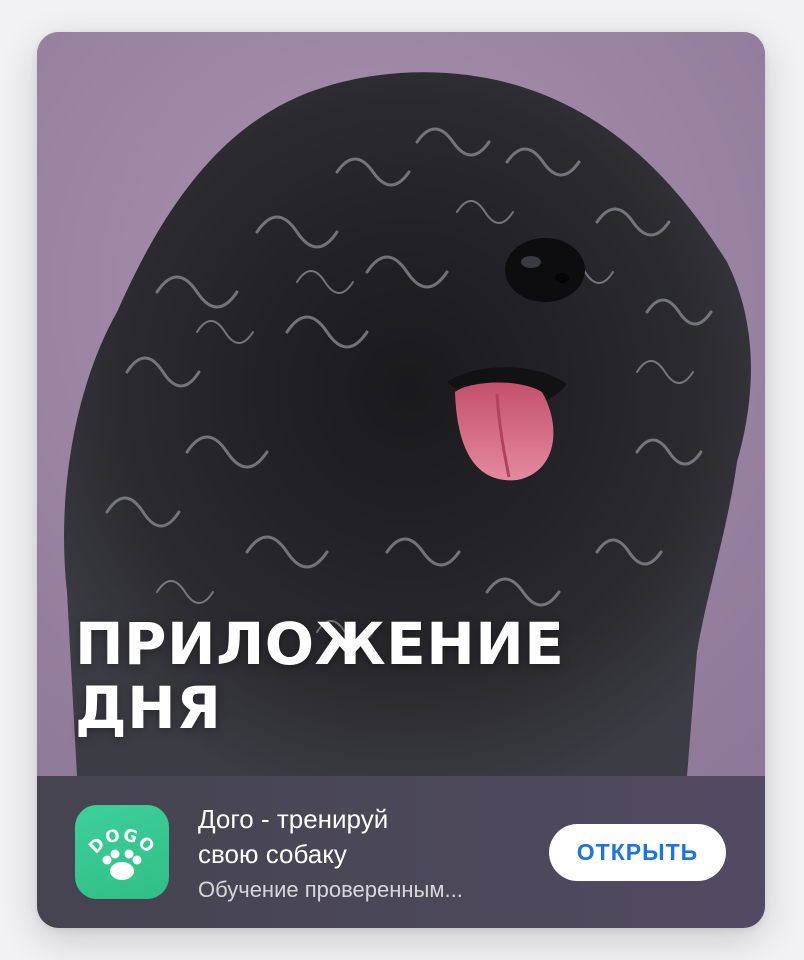 Image resolution: width=804 pixels, height=960 pixels. Describe the element at coordinates (122, 864) in the screenshot. I see `paw-icon` at that location.